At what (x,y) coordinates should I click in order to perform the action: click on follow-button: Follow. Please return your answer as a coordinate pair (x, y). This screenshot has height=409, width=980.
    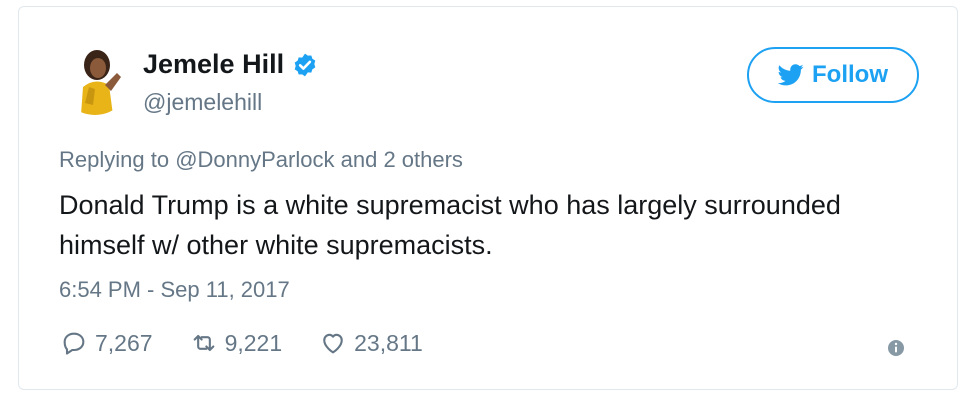
    Looking at the image, I should click on (833, 75).